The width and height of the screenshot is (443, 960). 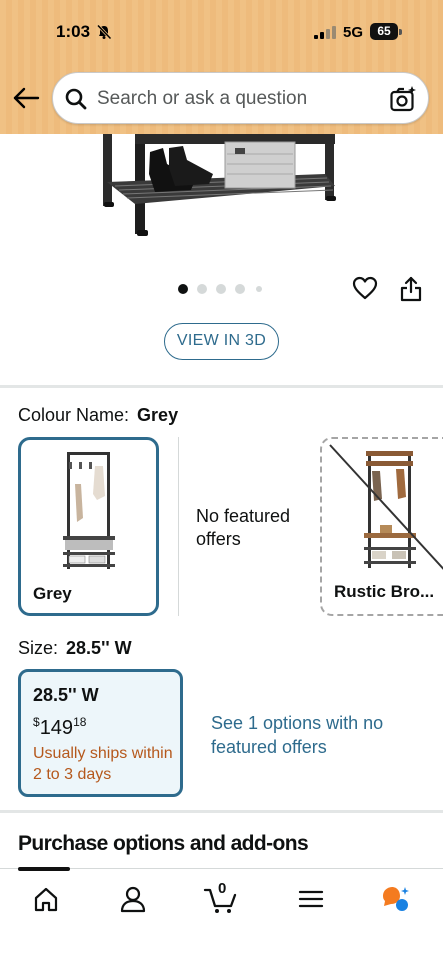 I want to click on cart-button: 0, so click(x=221, y=897).